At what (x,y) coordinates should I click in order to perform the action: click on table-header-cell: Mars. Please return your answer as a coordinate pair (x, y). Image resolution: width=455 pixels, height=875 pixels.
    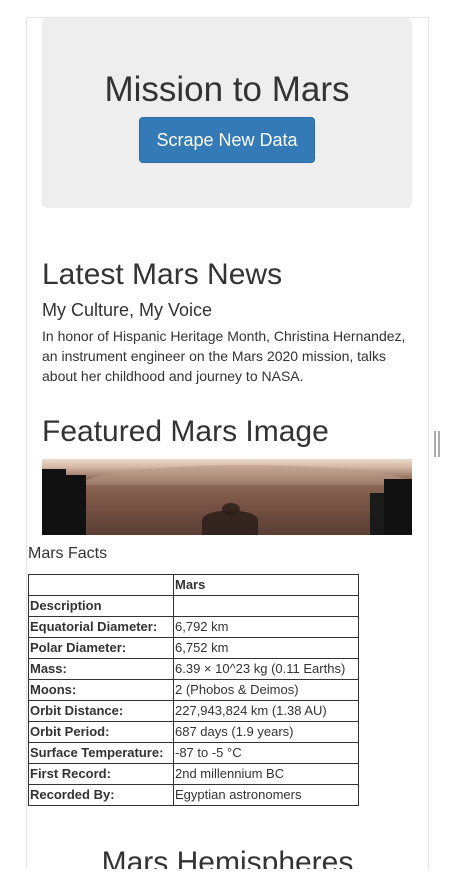
    Looking at the image, I should click on (266, 585).